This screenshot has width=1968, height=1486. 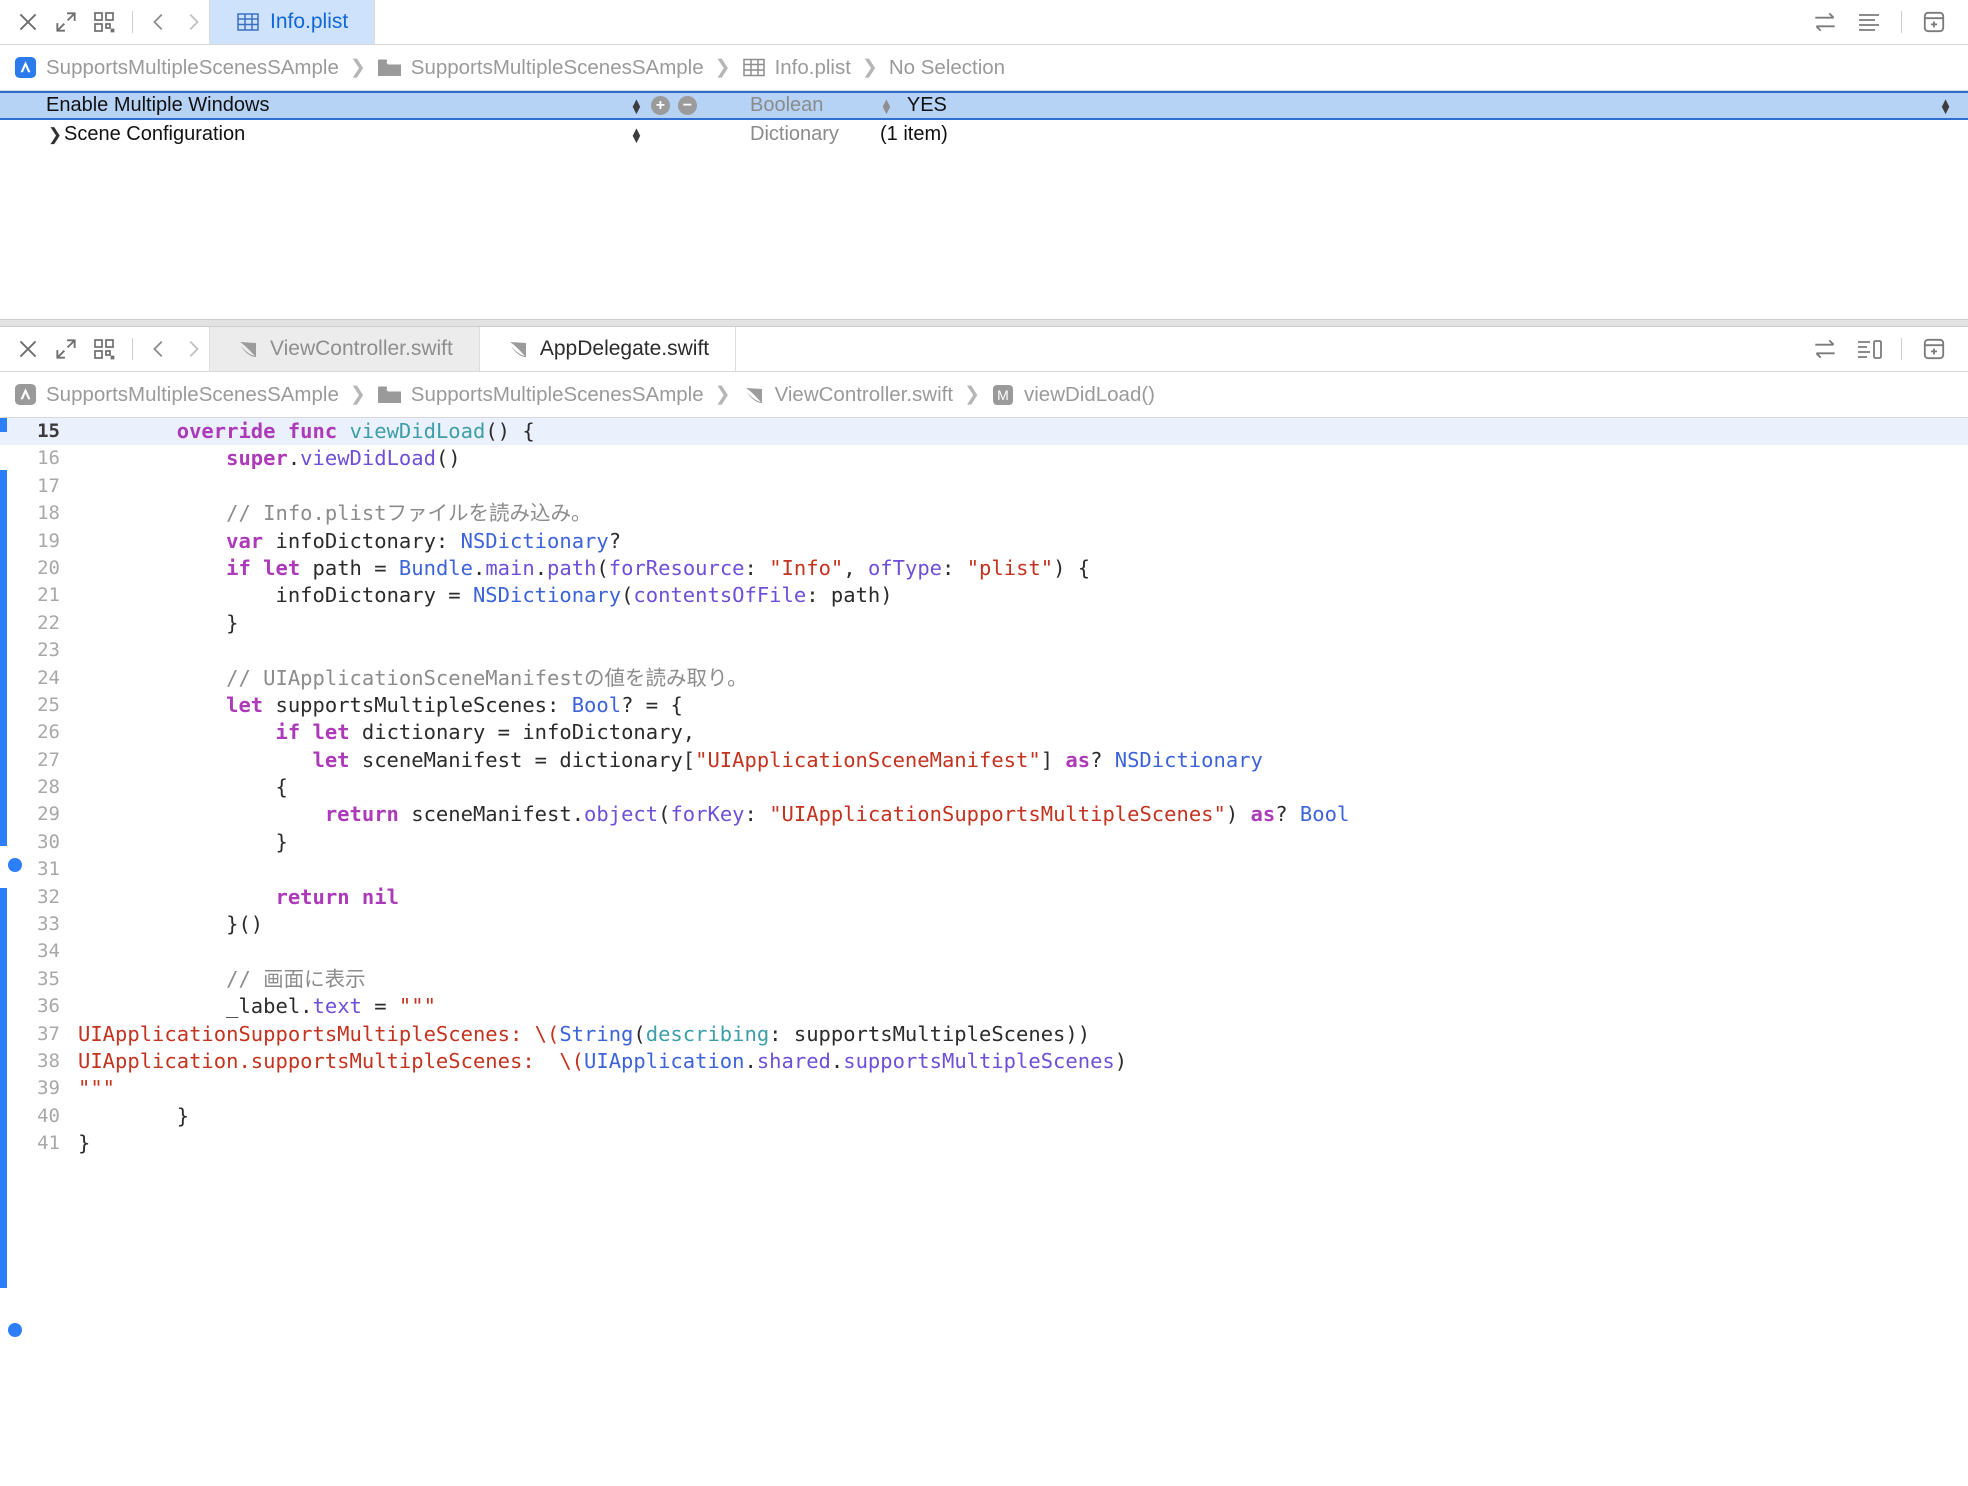 What do you see at coordinates (984, 458) in the screenshot?
I see `code-line: 16 super.viewDidLoad()` at bounding box center [984, 458].